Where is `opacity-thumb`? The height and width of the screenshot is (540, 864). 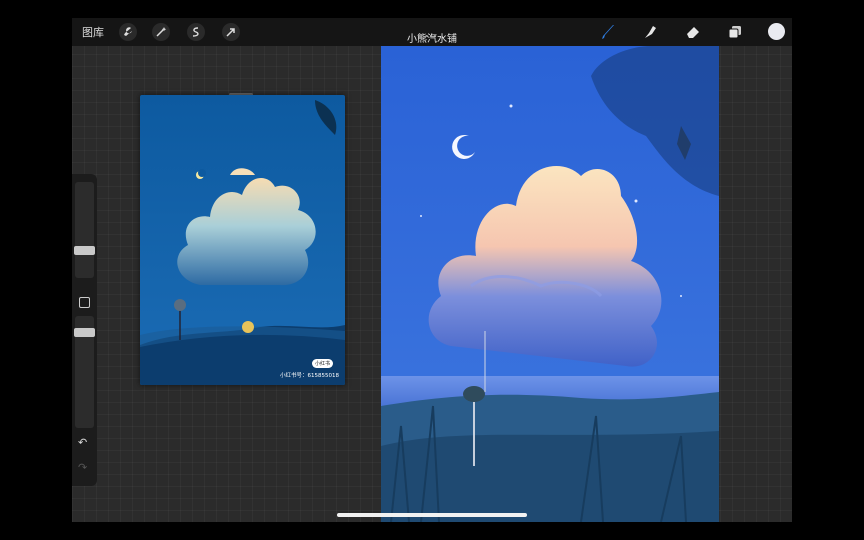
opacity-thumb is located at coordinates (84, 332).